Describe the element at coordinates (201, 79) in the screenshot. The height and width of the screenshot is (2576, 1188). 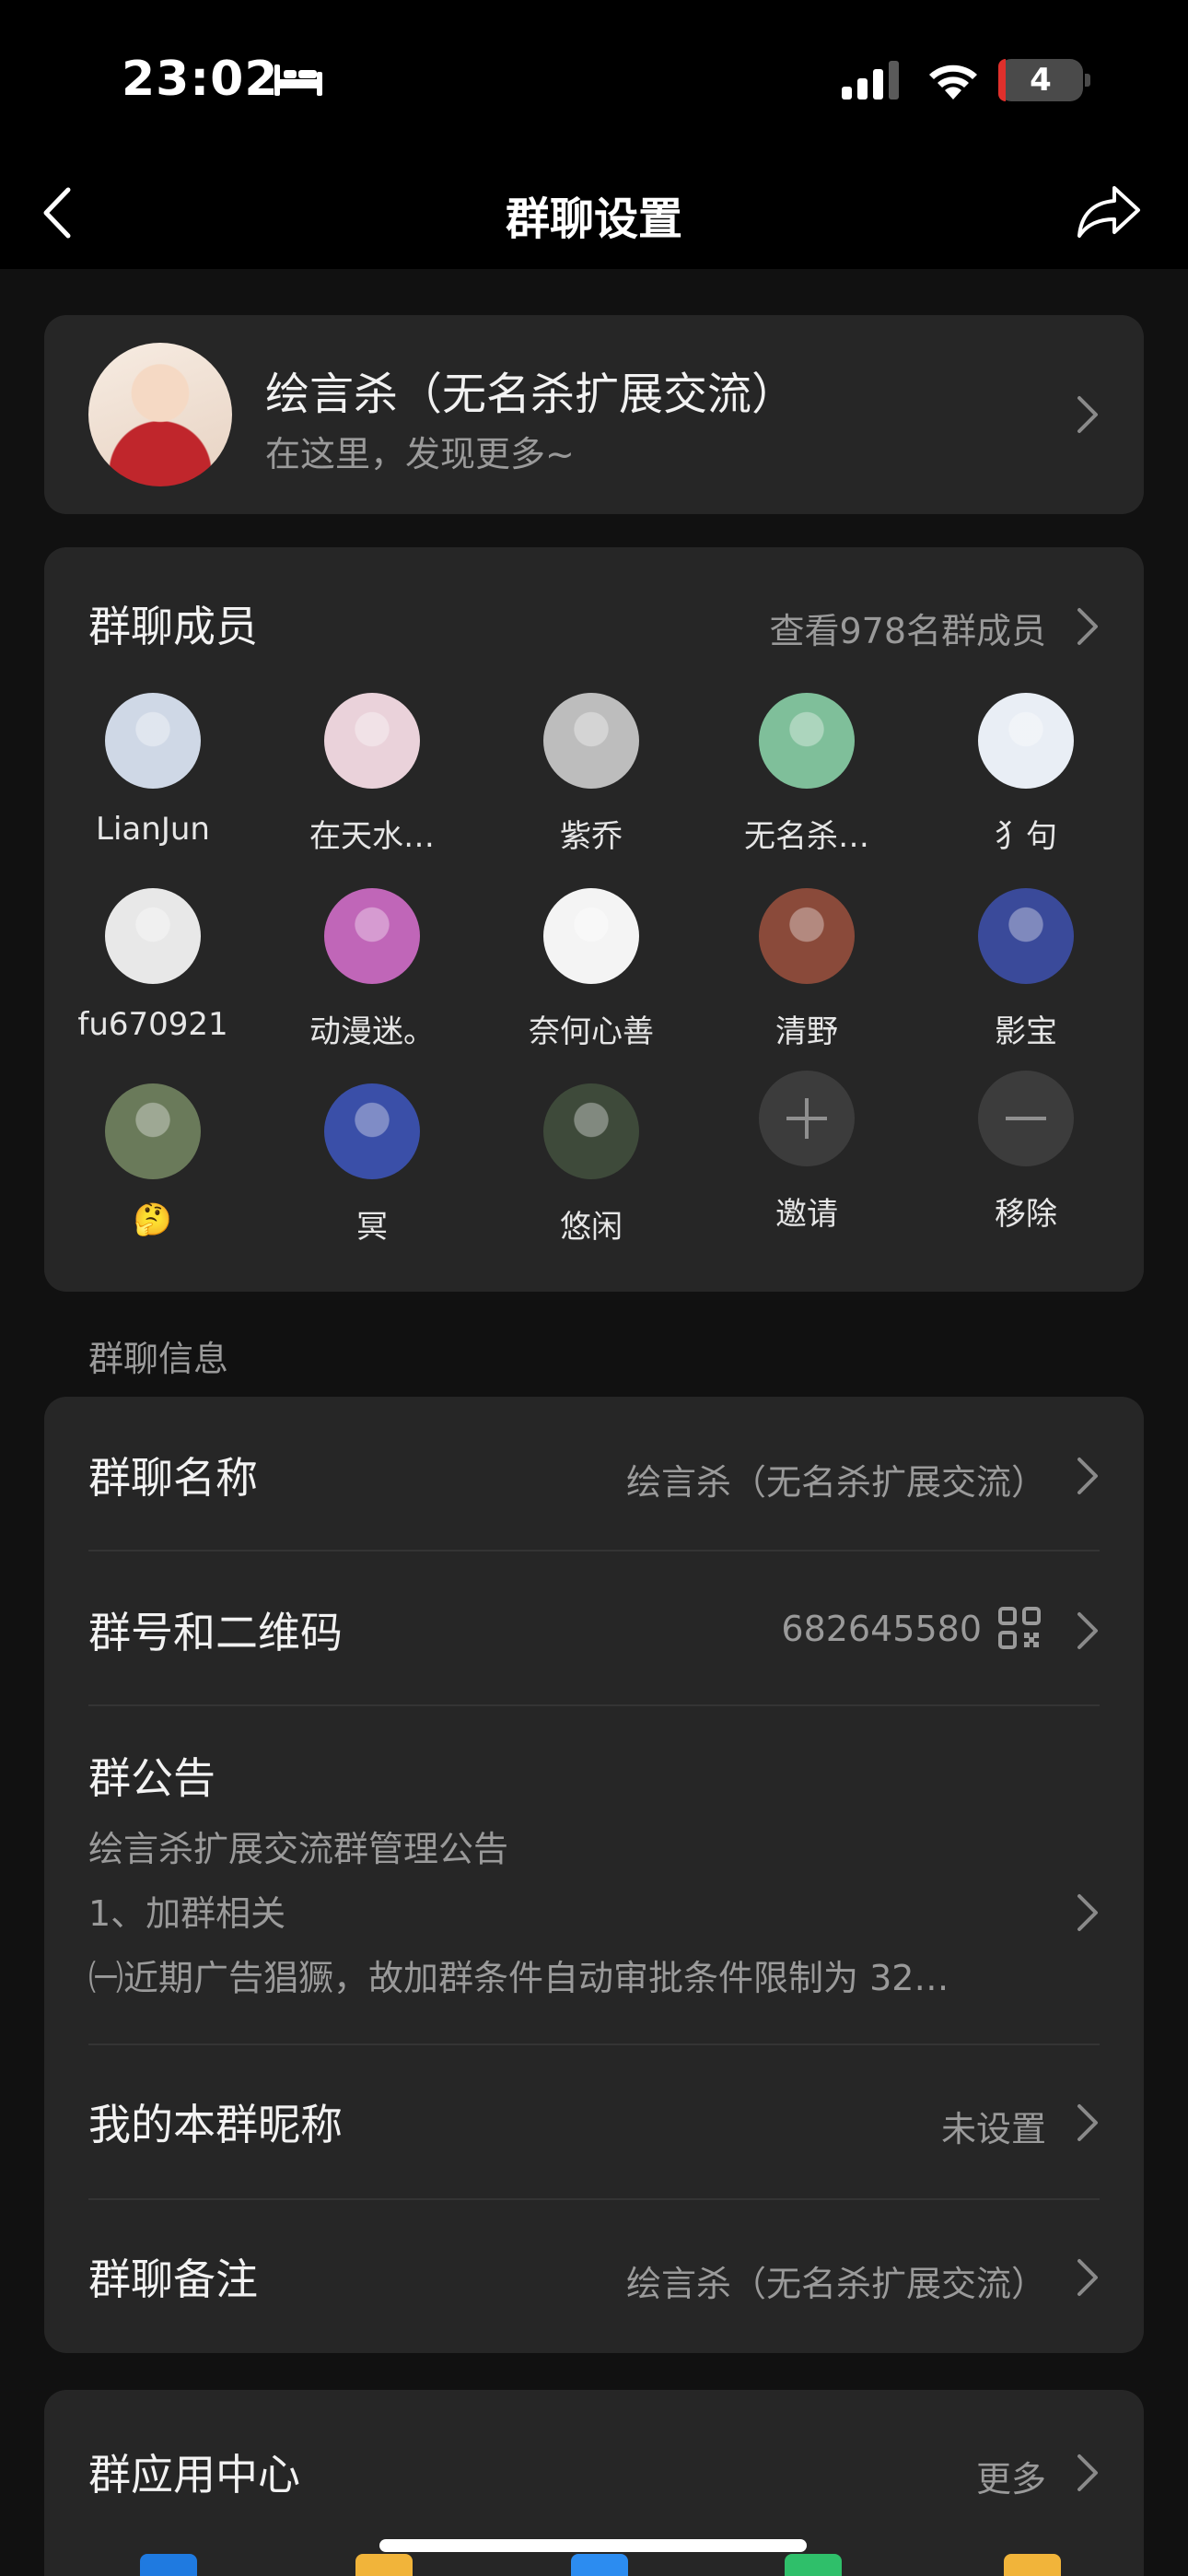
I see `status-time: 23:02` at that location.